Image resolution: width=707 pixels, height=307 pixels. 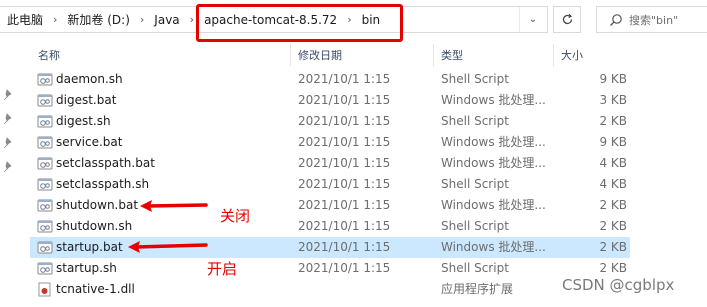 I want to click on column-header-size: 大小, so click(x=572, y=55).